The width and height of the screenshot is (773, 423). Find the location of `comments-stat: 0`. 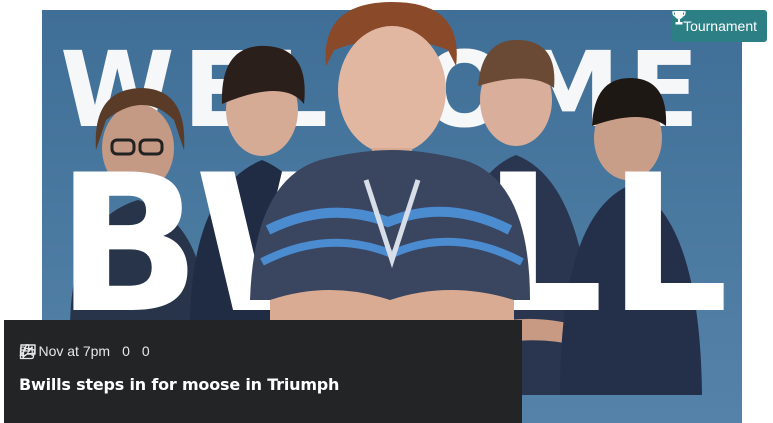

comments-stat: 0 is located at coordinates (75, 351).